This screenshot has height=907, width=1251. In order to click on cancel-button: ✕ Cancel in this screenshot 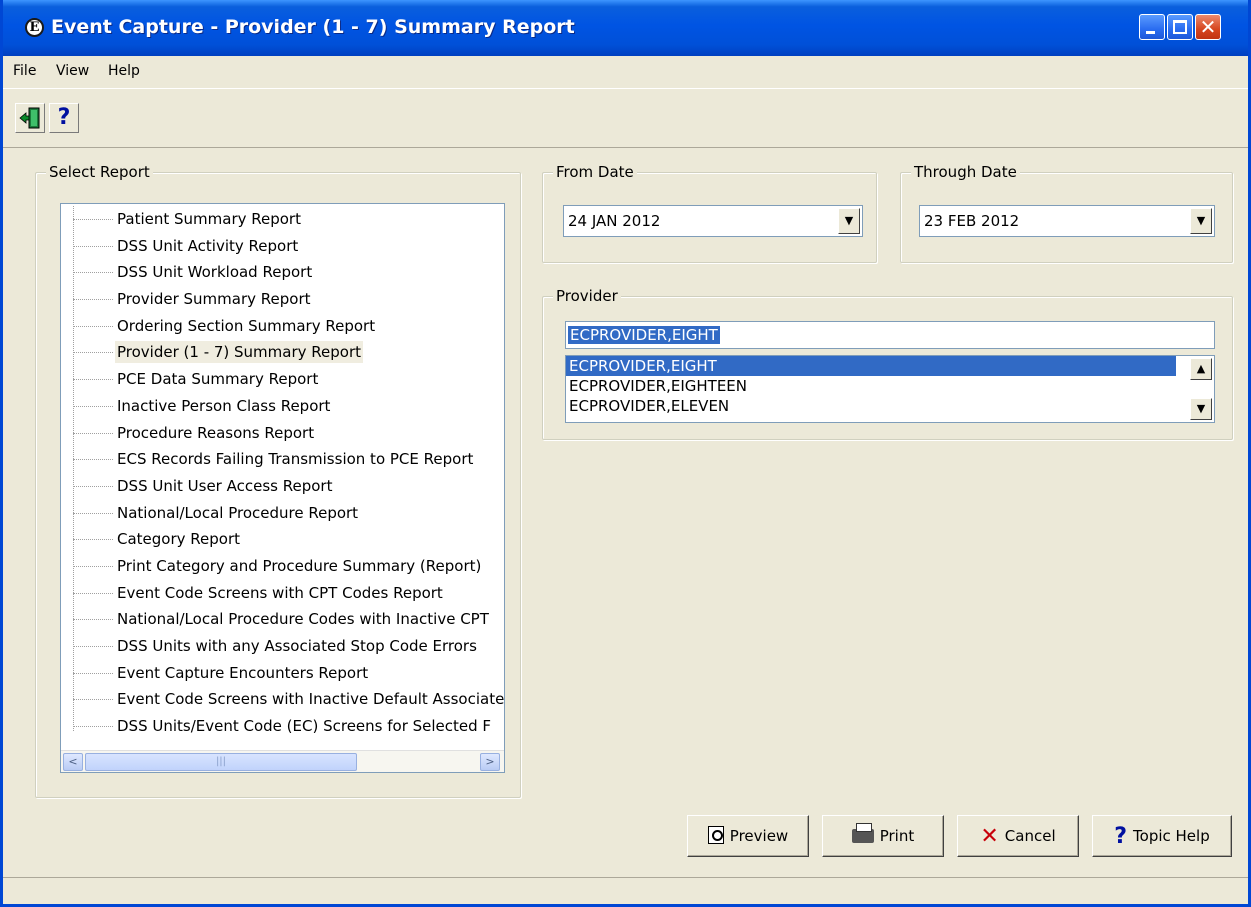, I will do `click(1018, 836)`.